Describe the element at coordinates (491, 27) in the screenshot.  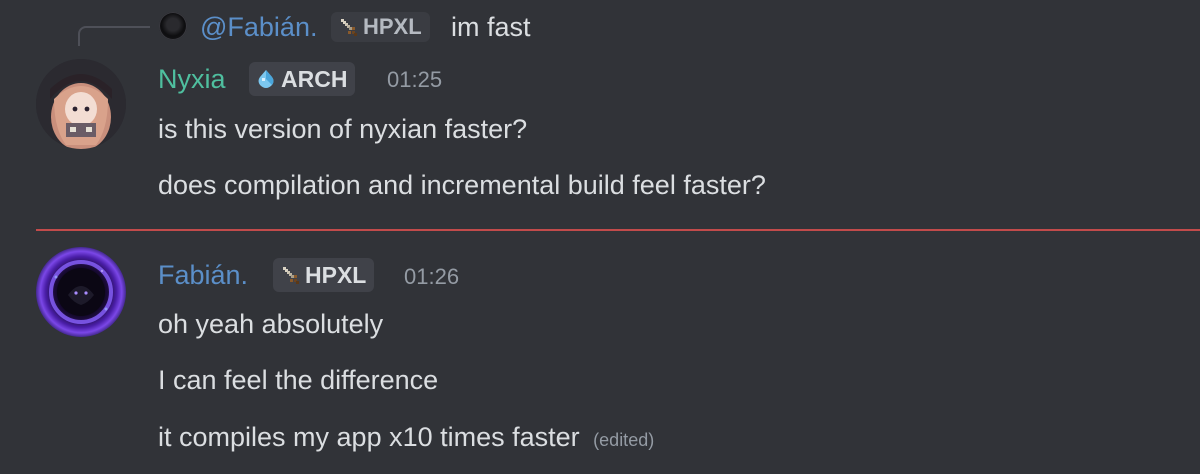
I see `reply-message-text: im fast` at that location.